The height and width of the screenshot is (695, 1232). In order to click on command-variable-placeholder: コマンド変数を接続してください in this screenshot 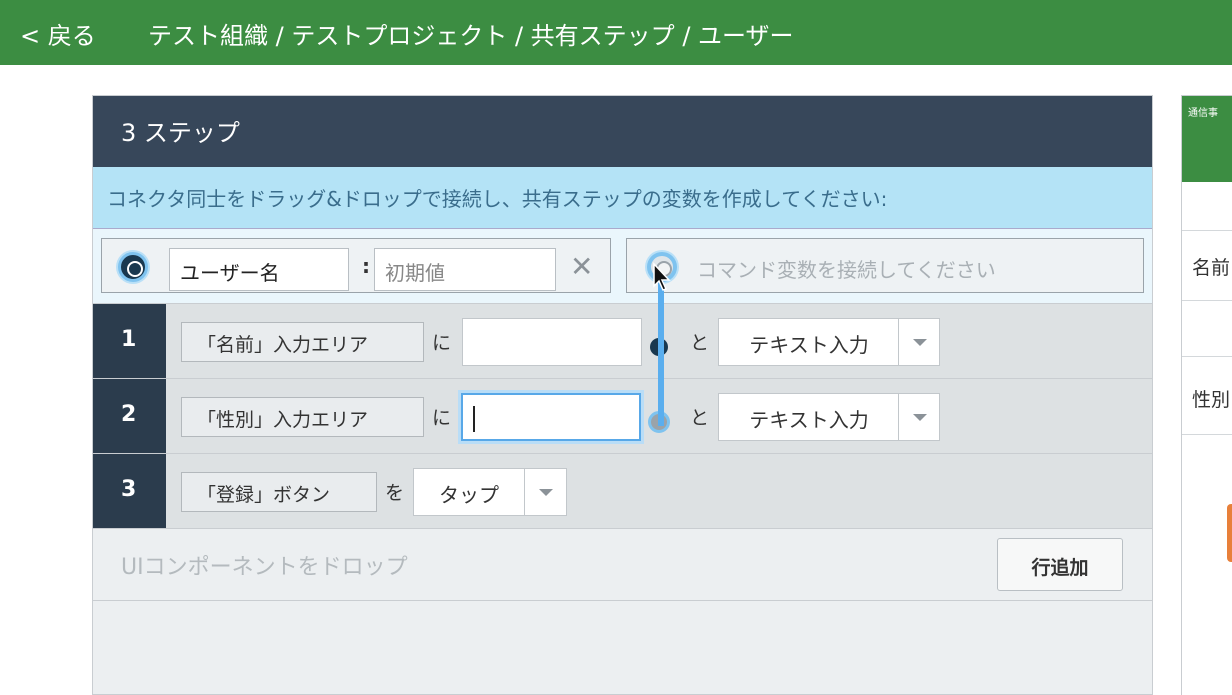, I will do `click(846, 270)`.